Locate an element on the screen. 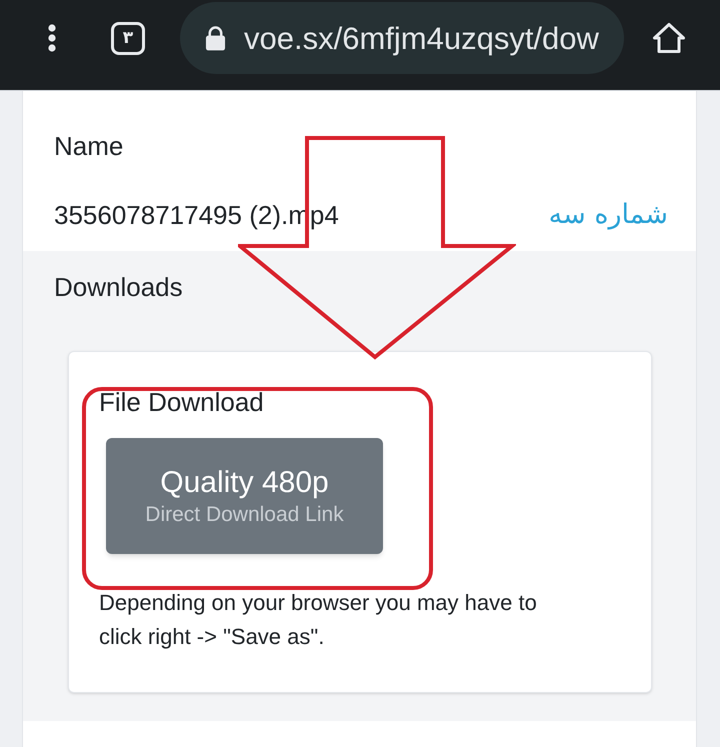 Image resolution: width=720 pixels, height=747 pixels. download-button: Quality 480p Direct Download Link is located at coordinates (244, 496).